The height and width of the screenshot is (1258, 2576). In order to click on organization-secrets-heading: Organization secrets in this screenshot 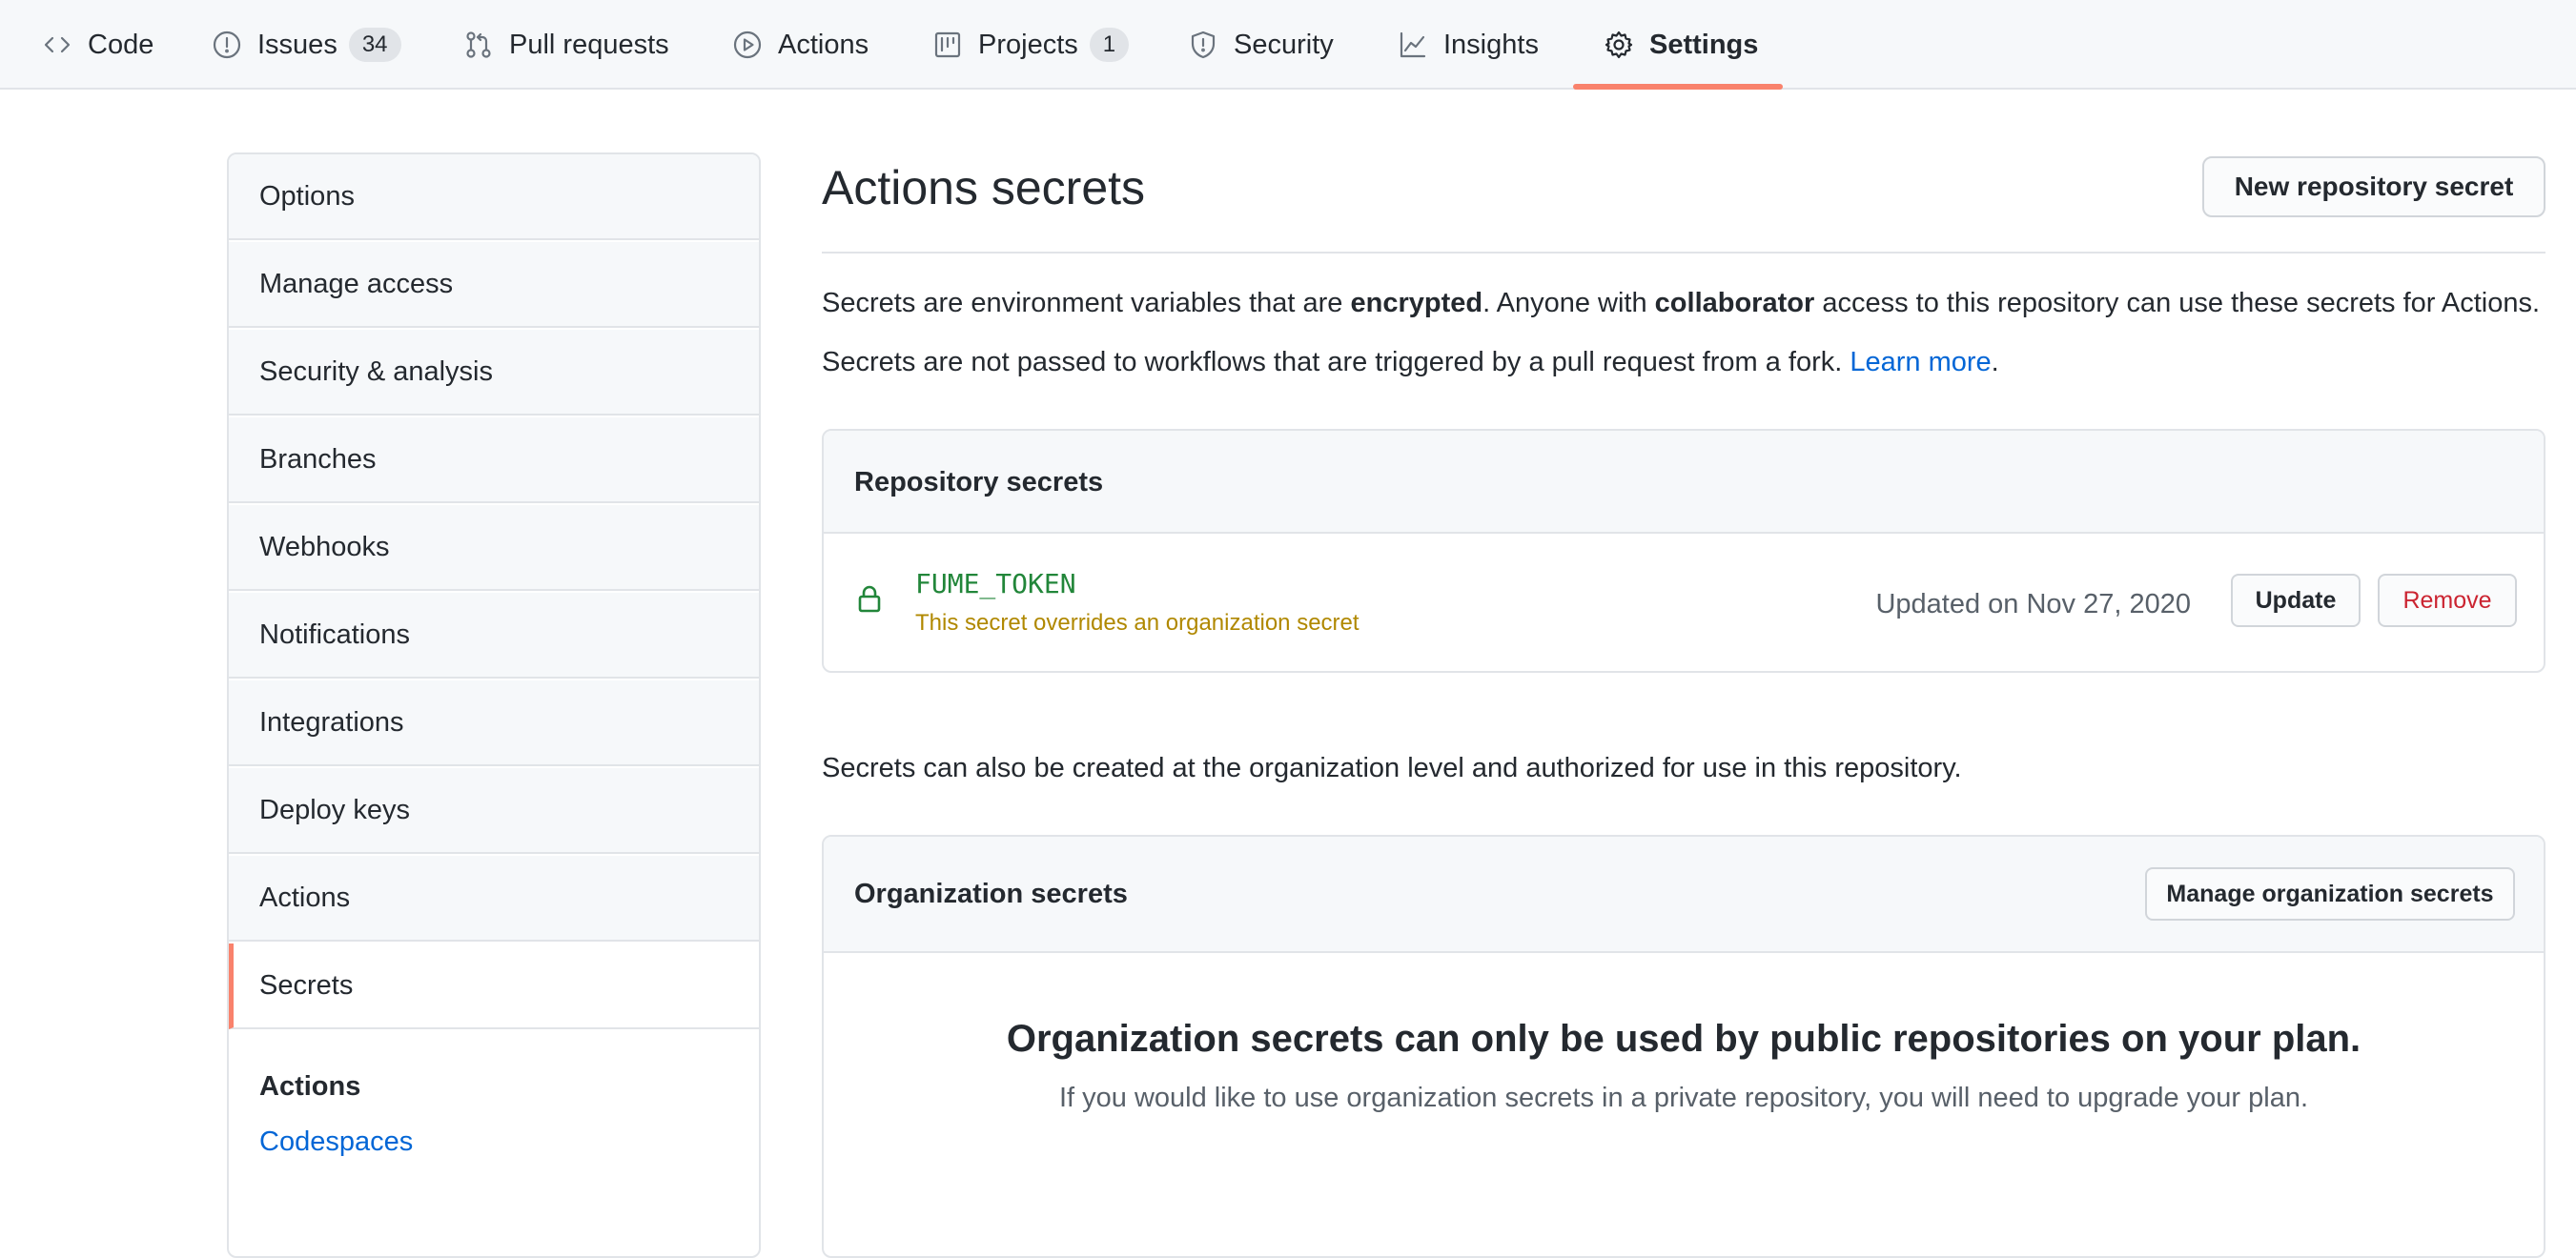, I will do `click(991, 894)`.